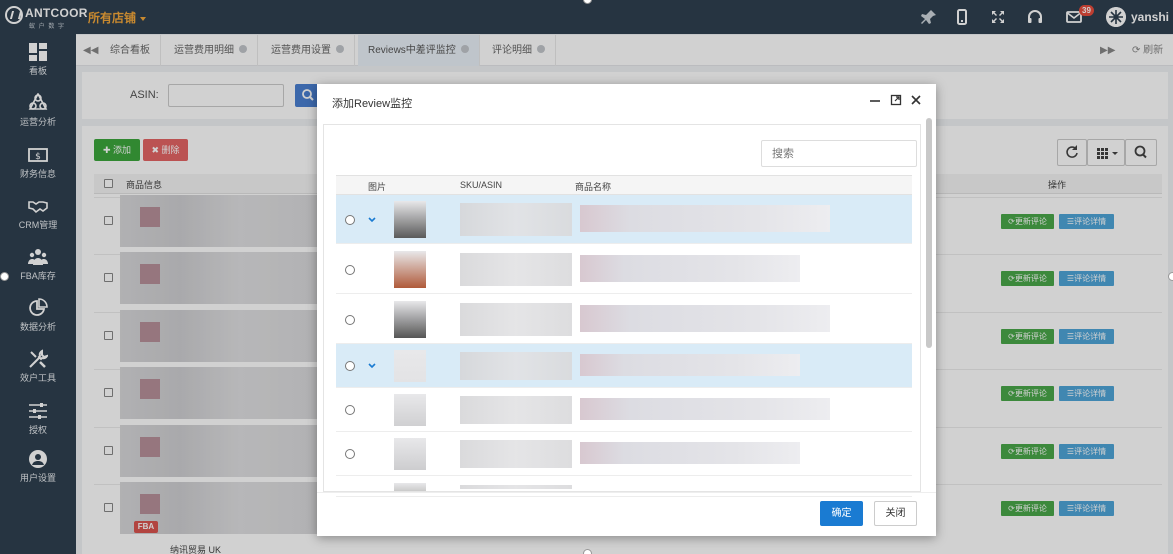 The height and width of the screenshot is (554, 1173). I want to click on col-header-product-name: 商品名称, so click(593, 187).